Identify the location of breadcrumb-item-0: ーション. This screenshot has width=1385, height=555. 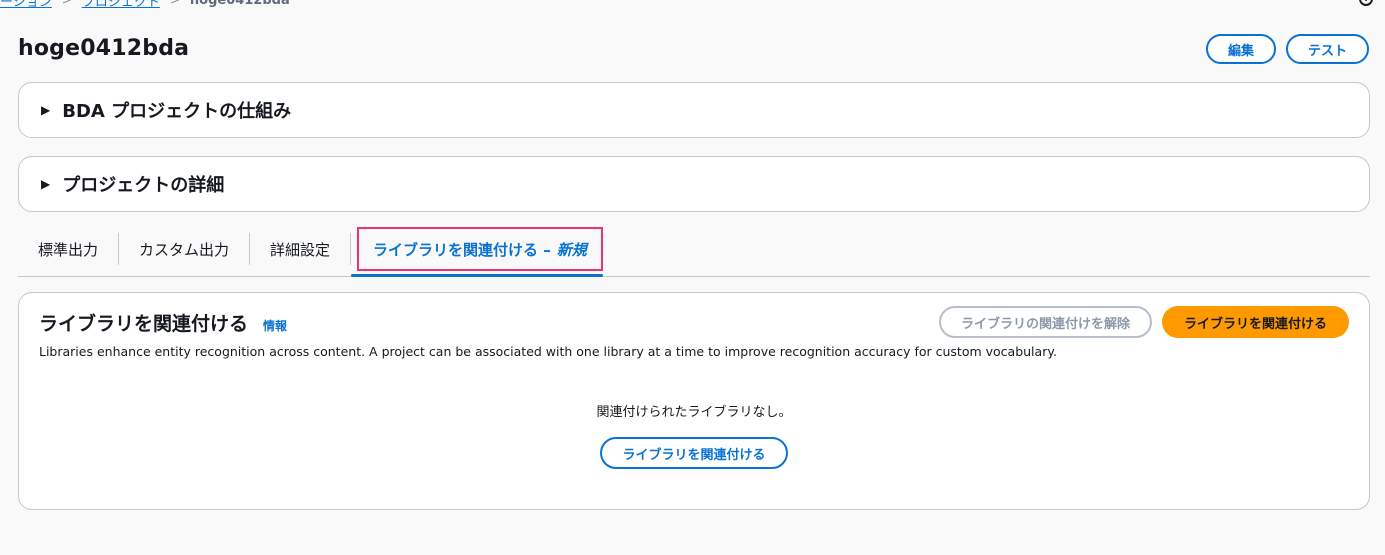
(26, 5).